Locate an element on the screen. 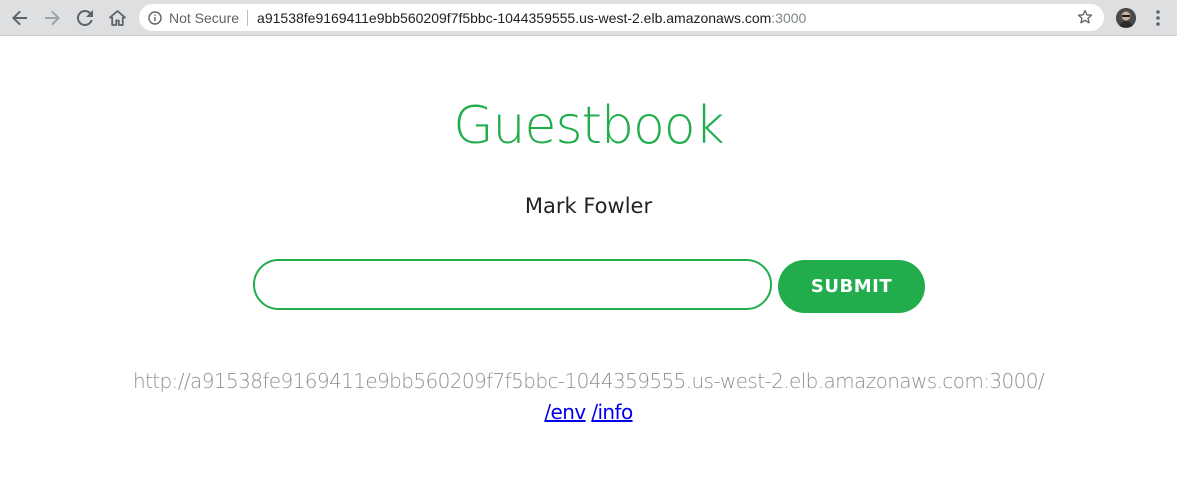 The image size is (1177, 502). guestbook-input is located at coordinates (512, 284).